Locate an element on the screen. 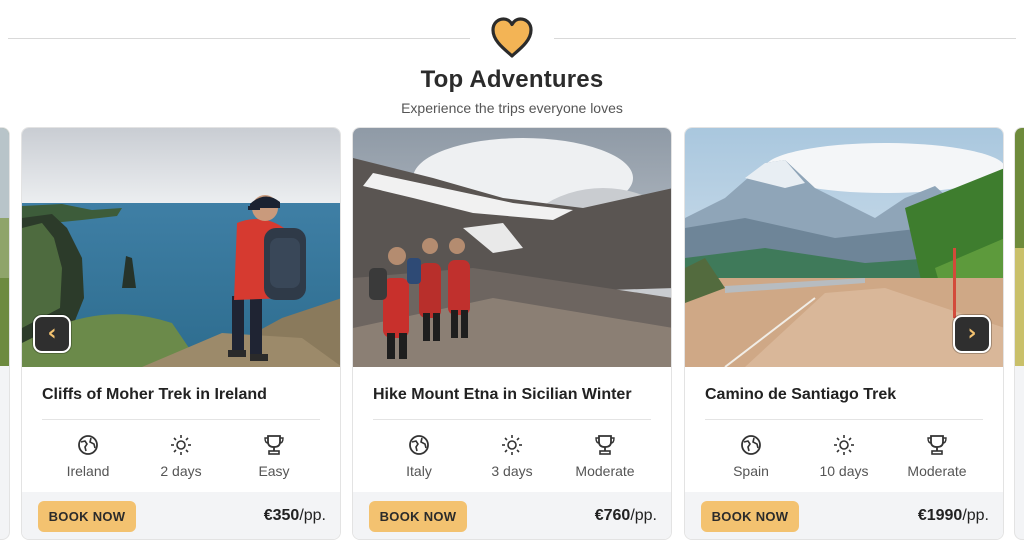 The height and width of the screenshot is (555, 1024). price-amount: €1990 is located at coordinates (940, 515).